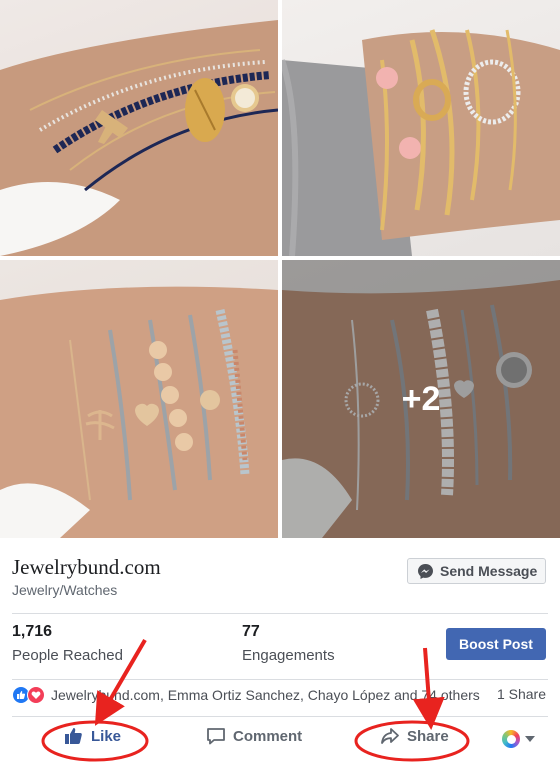 The height and width of the screenshot is (766, 560). I want to click on share-arrow-icon, so click(390, 736).